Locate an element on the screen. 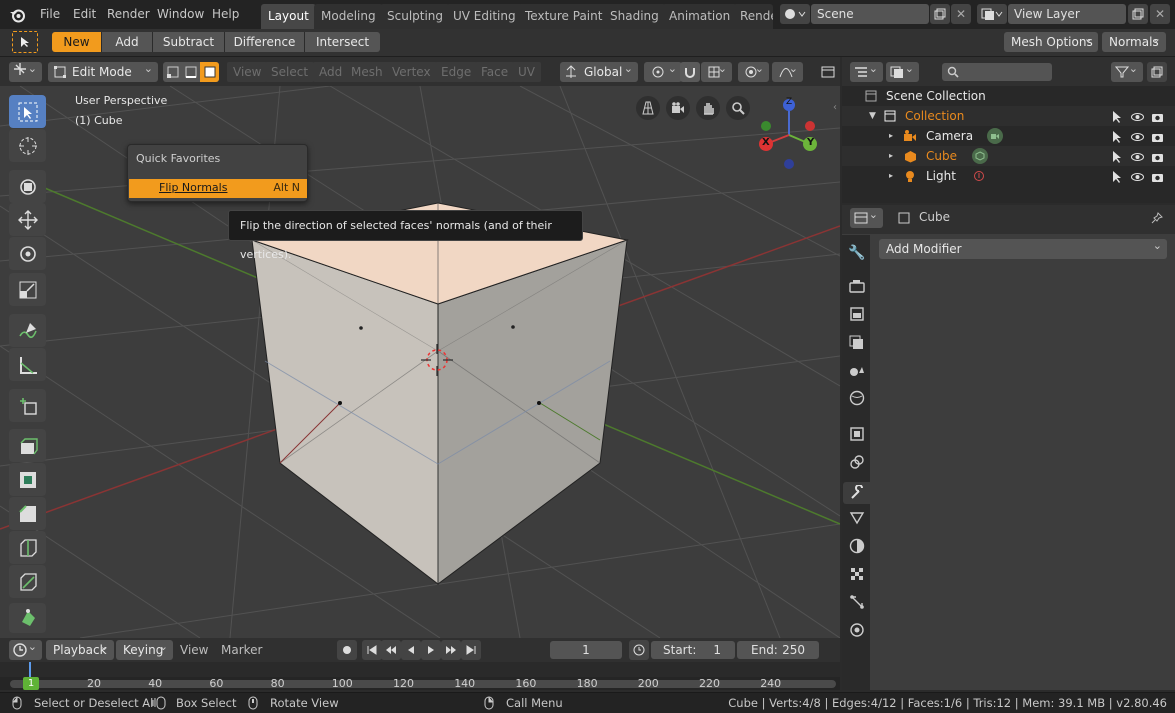  output-tab-icon is located at coordinates (857, 317).